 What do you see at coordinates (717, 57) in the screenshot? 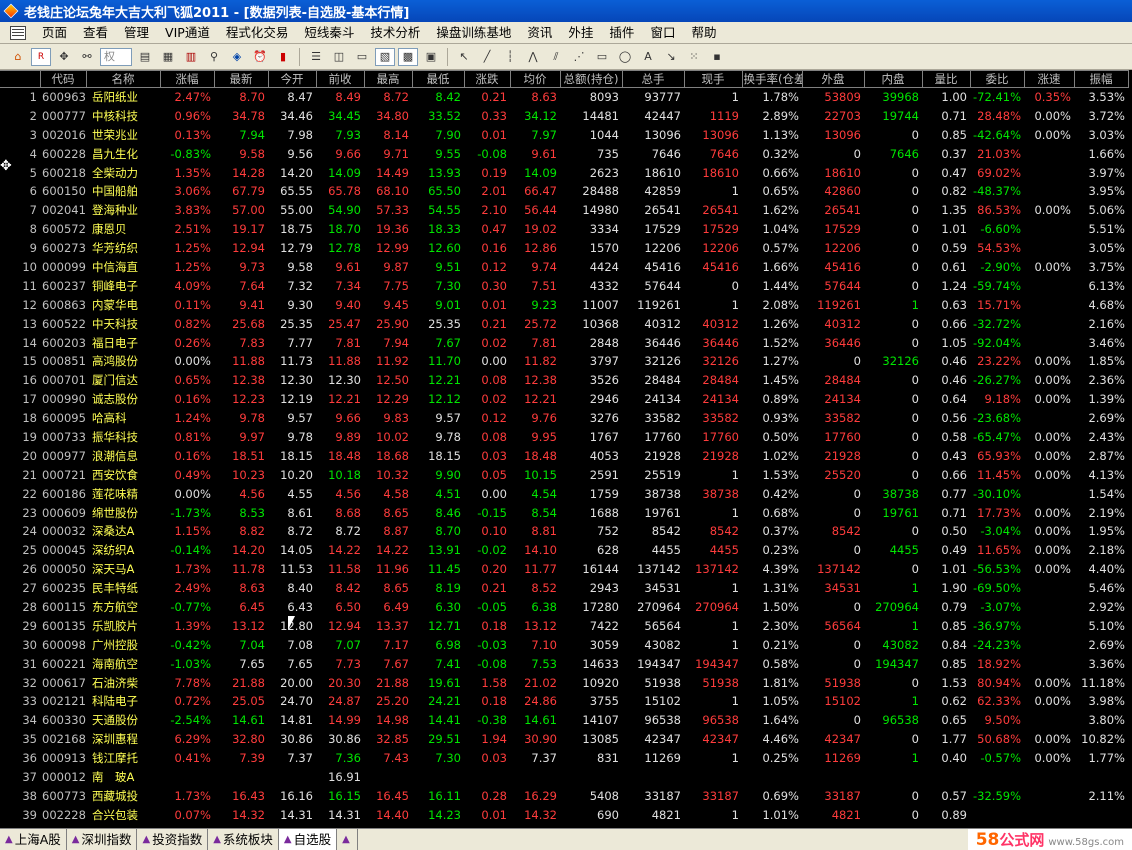
I see `save-icon: ▪` at bounding box center [717, 57].